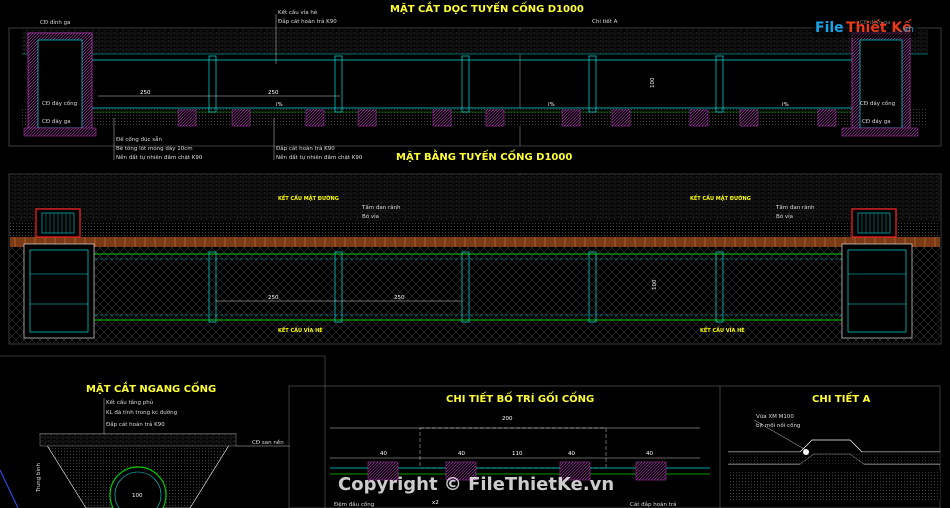  Describe the element at coordinates (383, 454) in the screenshot. I see `saddle-dim-1: 40` at that location.